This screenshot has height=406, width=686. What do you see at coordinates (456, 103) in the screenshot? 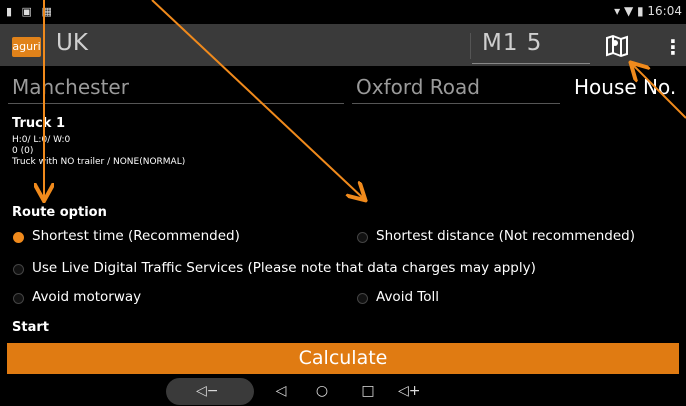
I see `street-underline` at bounding box center [456, 103].